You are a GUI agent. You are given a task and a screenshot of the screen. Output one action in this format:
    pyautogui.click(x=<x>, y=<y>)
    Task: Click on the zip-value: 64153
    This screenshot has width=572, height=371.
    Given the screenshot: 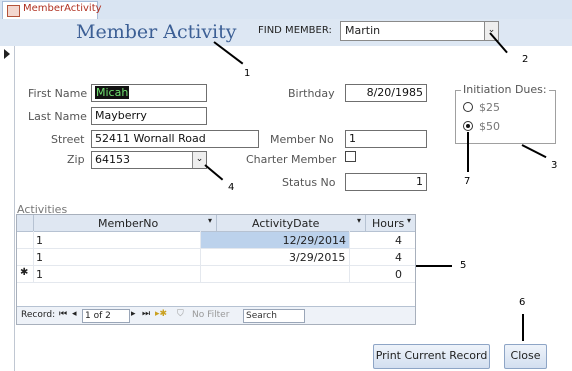 What is the action you would take?
    pyautogui.click(x=112, y=159)
    